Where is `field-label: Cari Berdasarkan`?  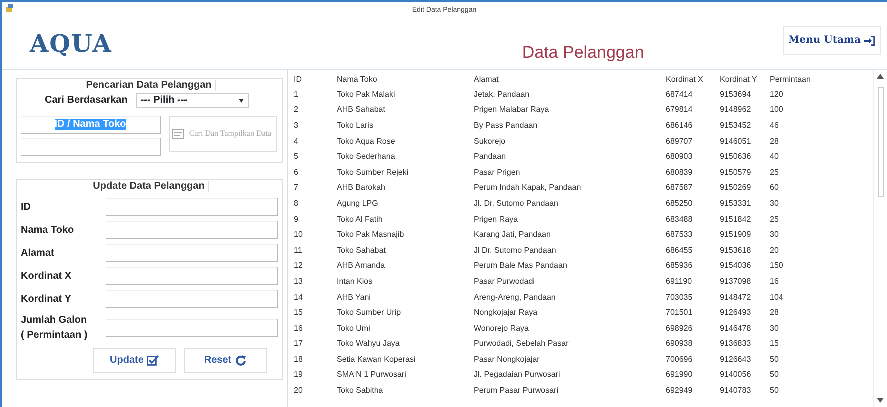 field-label: Cari Berdasarkan is located at coordinates (86, 101).